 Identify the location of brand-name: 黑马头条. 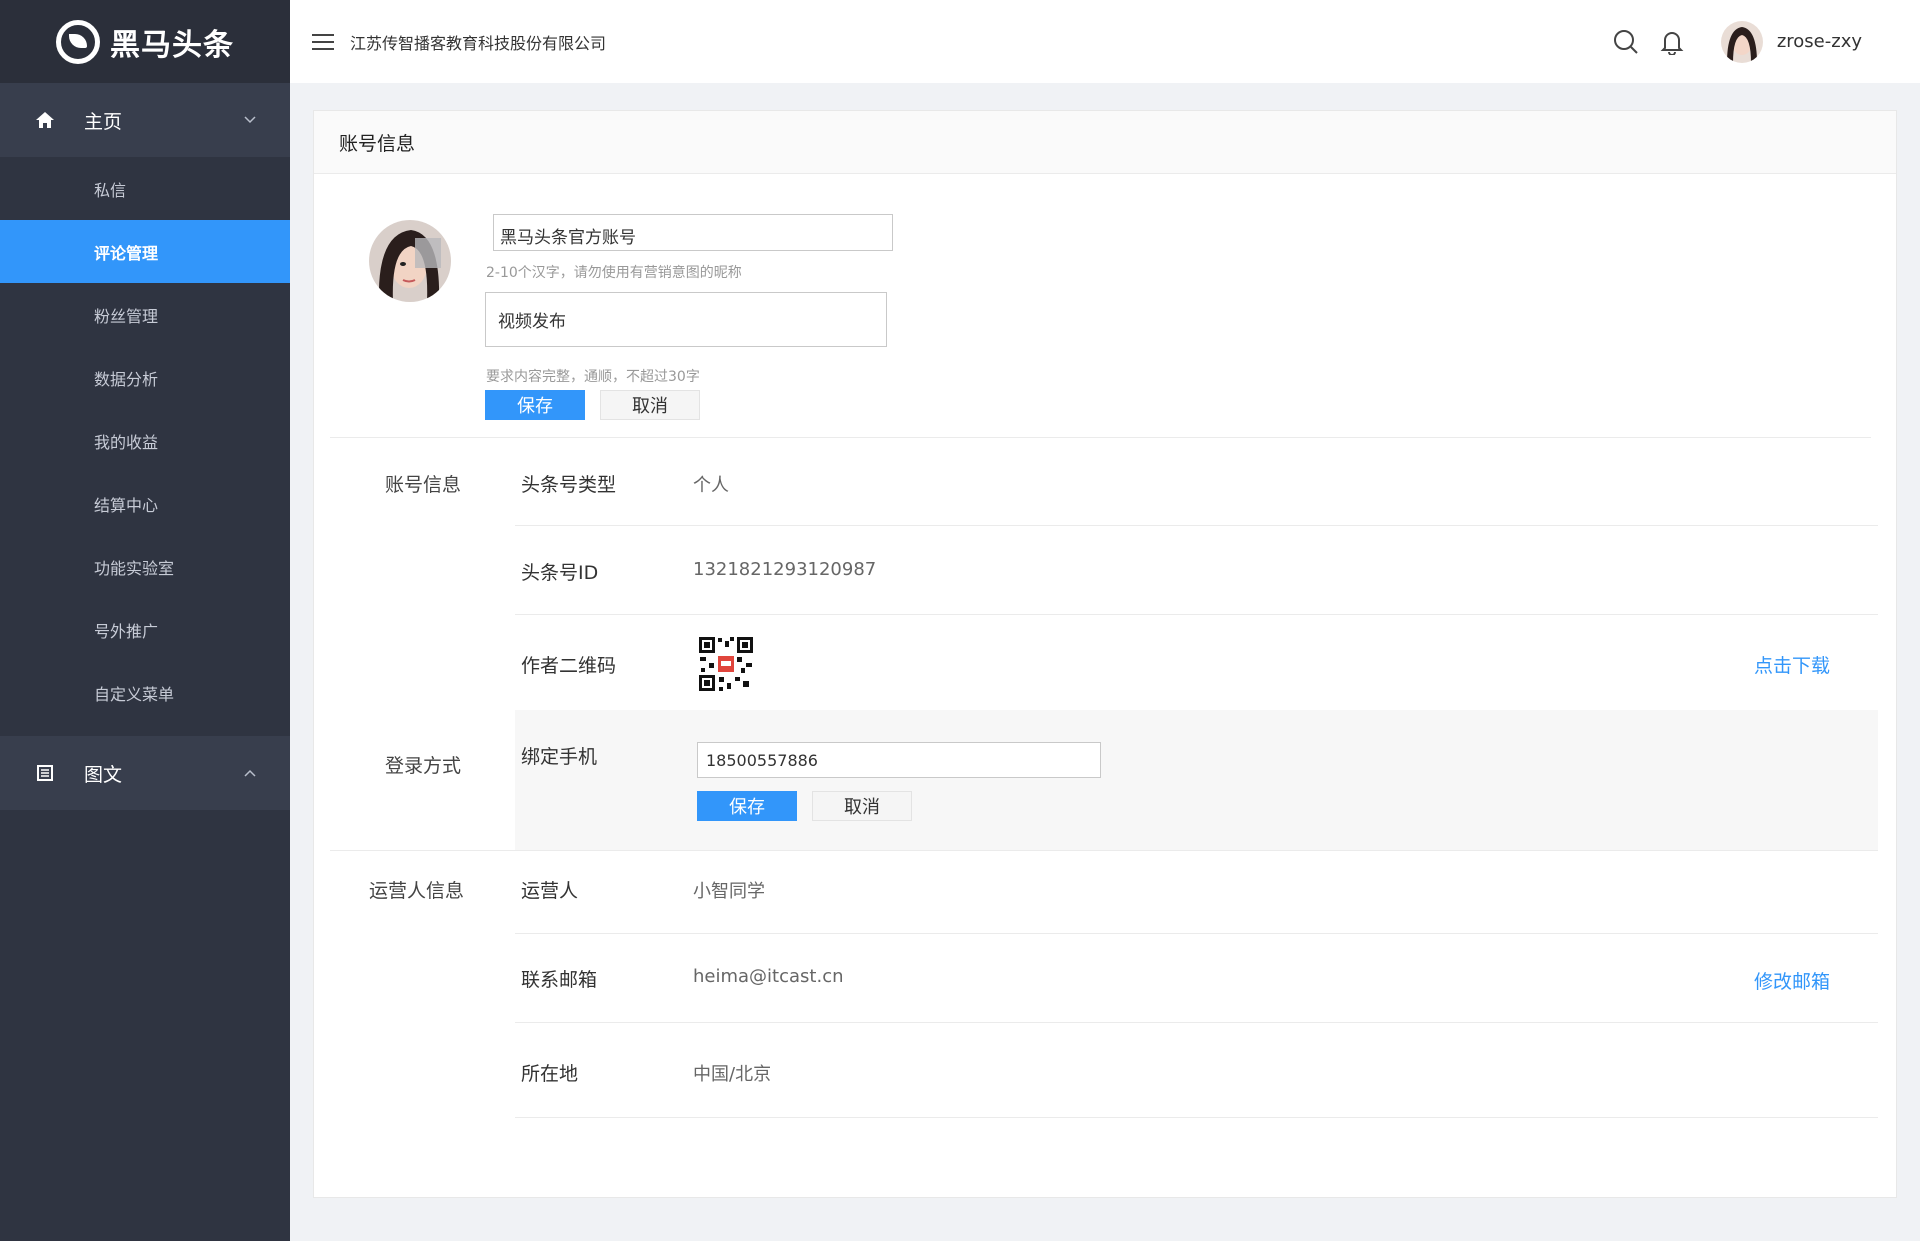
(172, 45).